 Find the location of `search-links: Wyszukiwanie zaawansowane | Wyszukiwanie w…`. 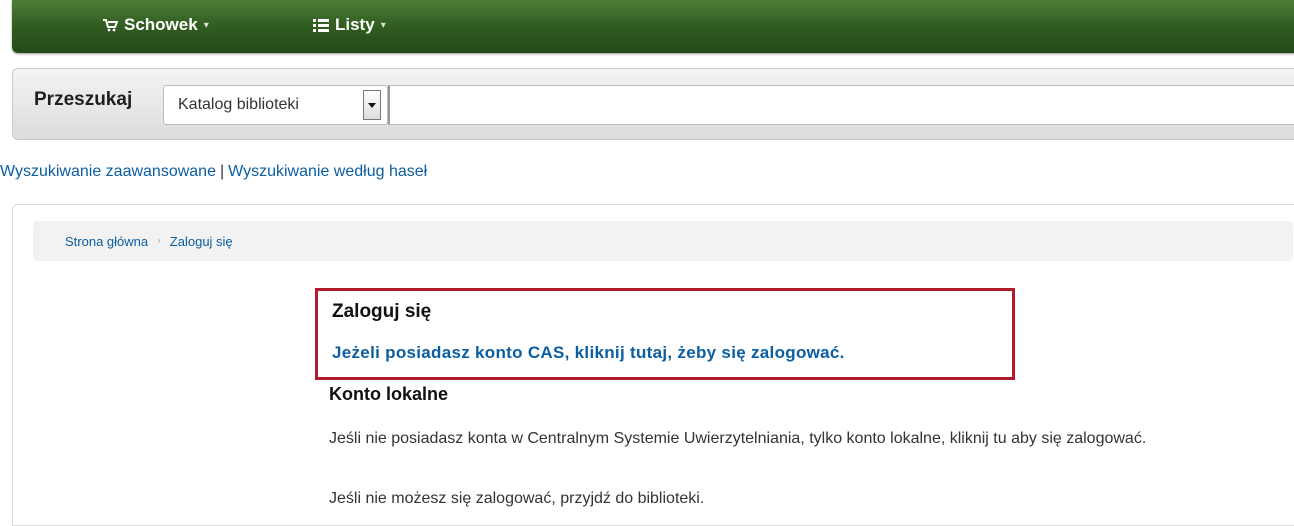

search-links: Wyszukiwanie zaawansowane | Wyszukiwanie w… is located at coordinates (213, 172).